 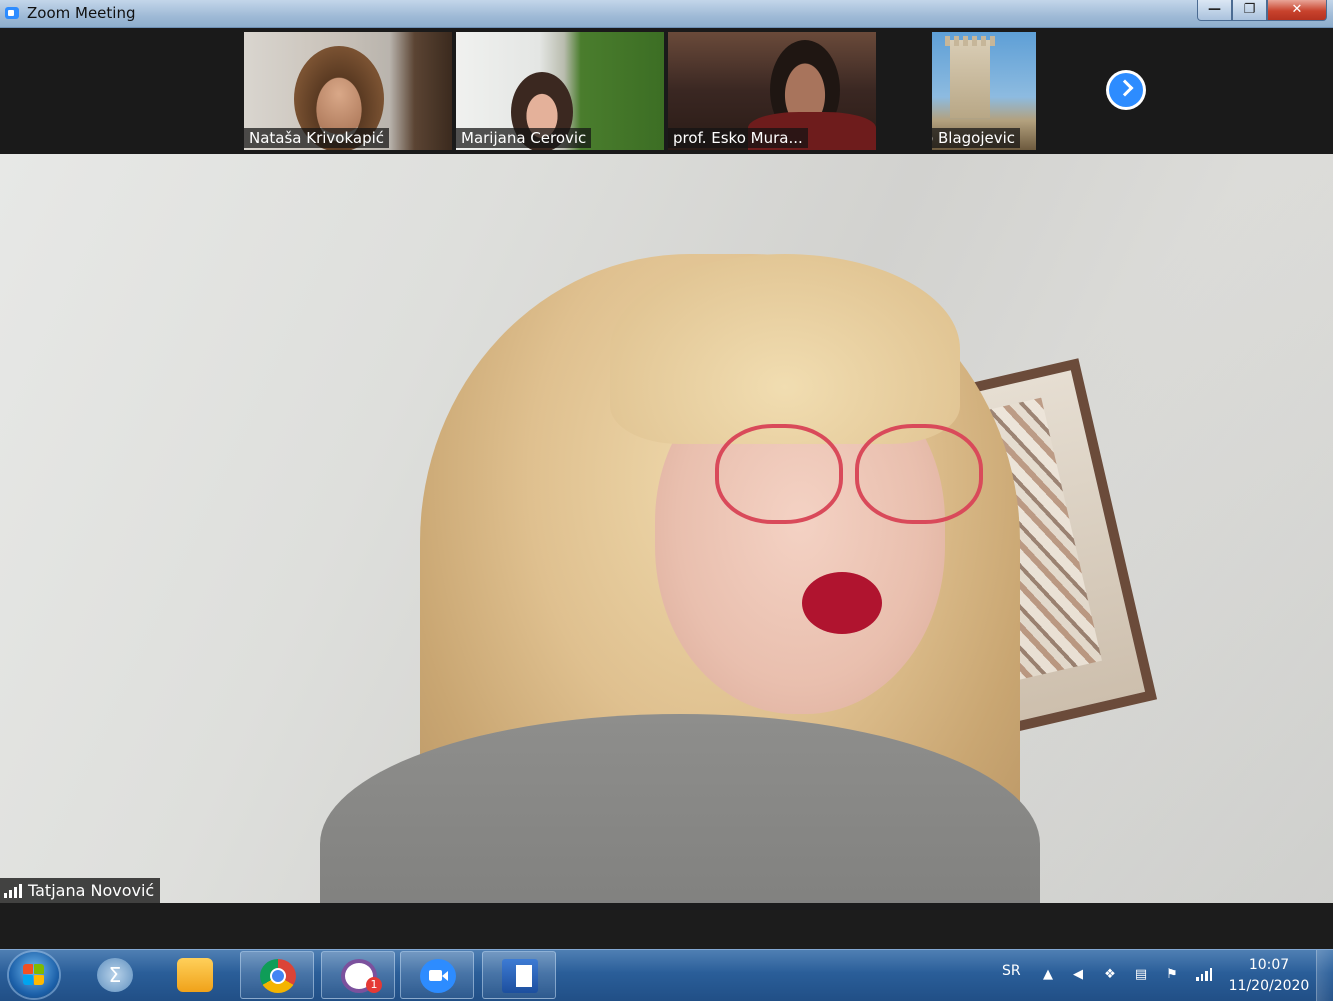 I want to click on sigma-icon: Σ, so click(x=115, y=975).